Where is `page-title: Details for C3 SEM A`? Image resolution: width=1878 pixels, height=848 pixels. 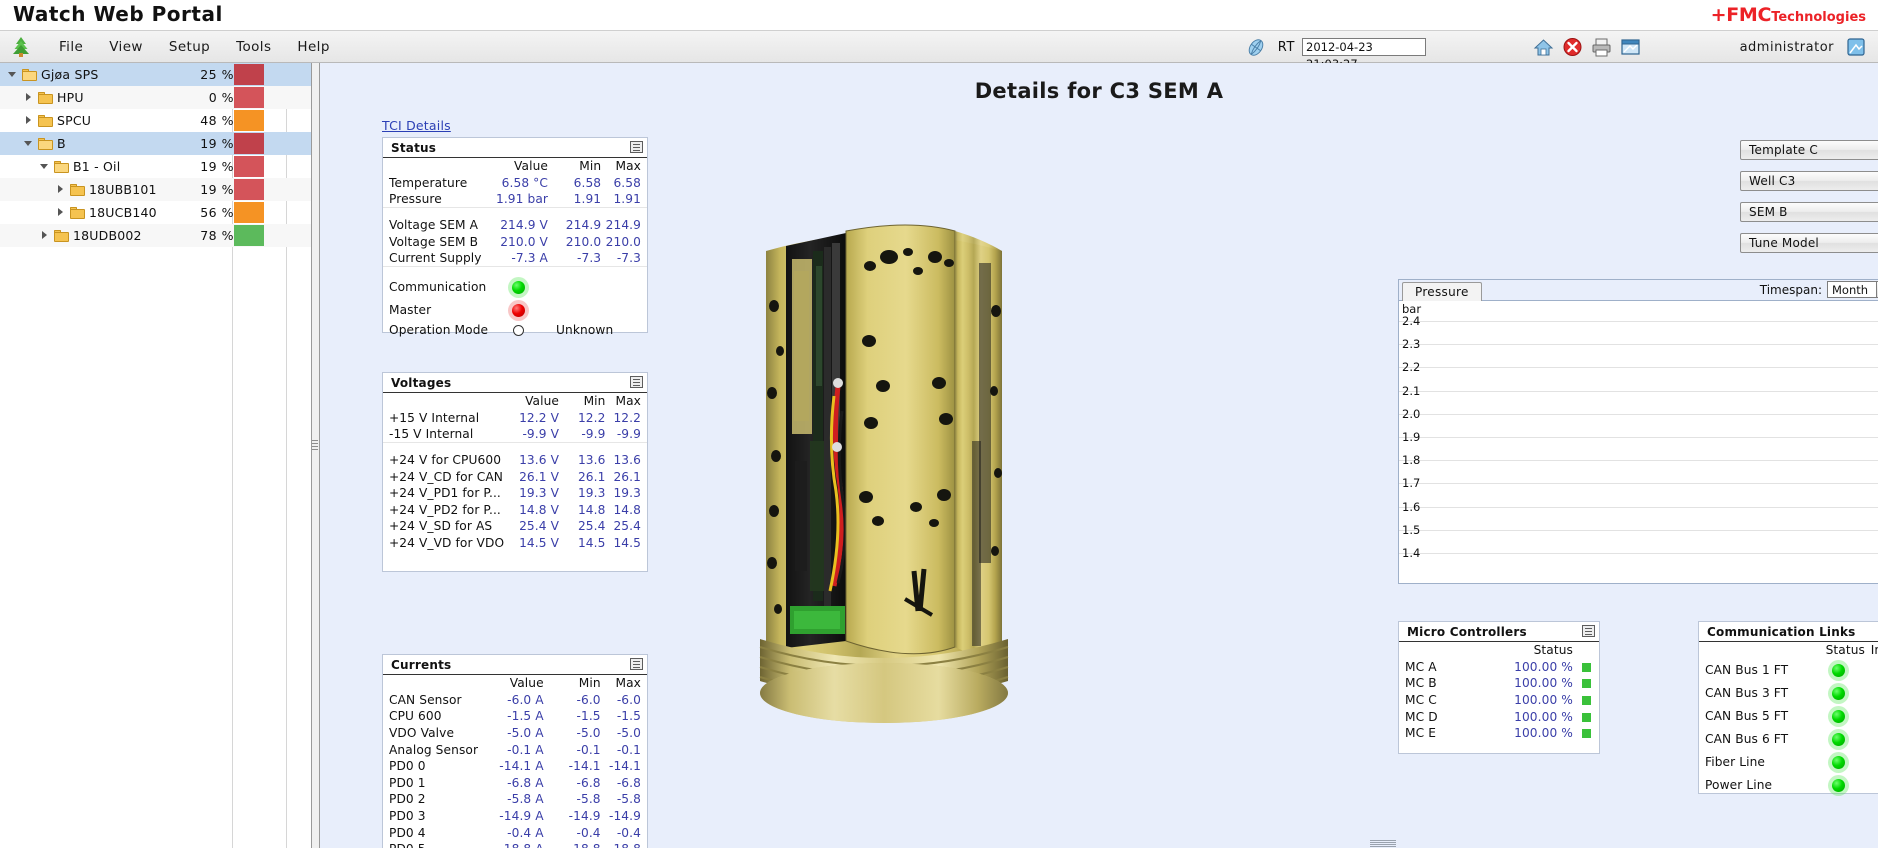 page-title: Details for C3 SEM A is located at coordinates (1099, 91).